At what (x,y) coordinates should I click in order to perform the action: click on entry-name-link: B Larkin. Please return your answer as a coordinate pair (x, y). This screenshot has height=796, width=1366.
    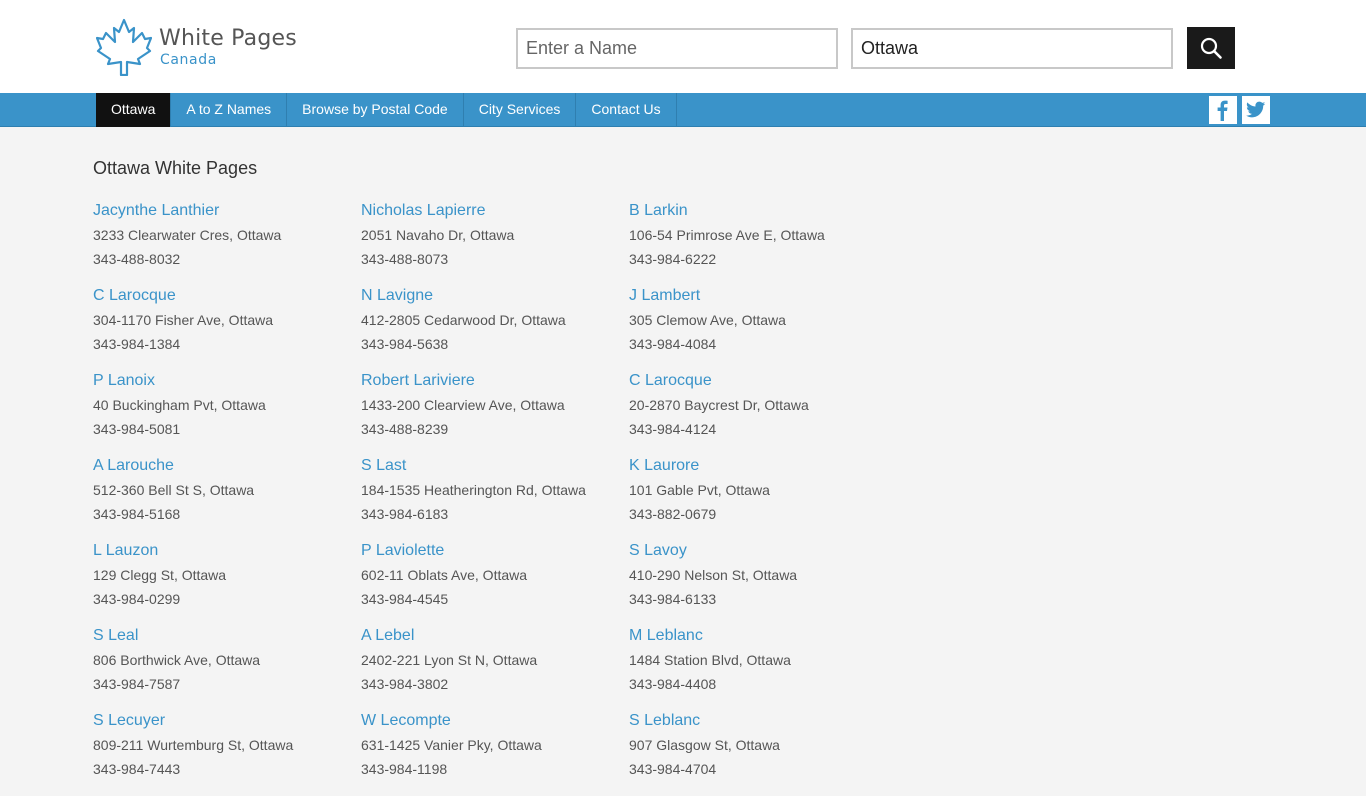
    Looking at the image, I should click on (763, 211).